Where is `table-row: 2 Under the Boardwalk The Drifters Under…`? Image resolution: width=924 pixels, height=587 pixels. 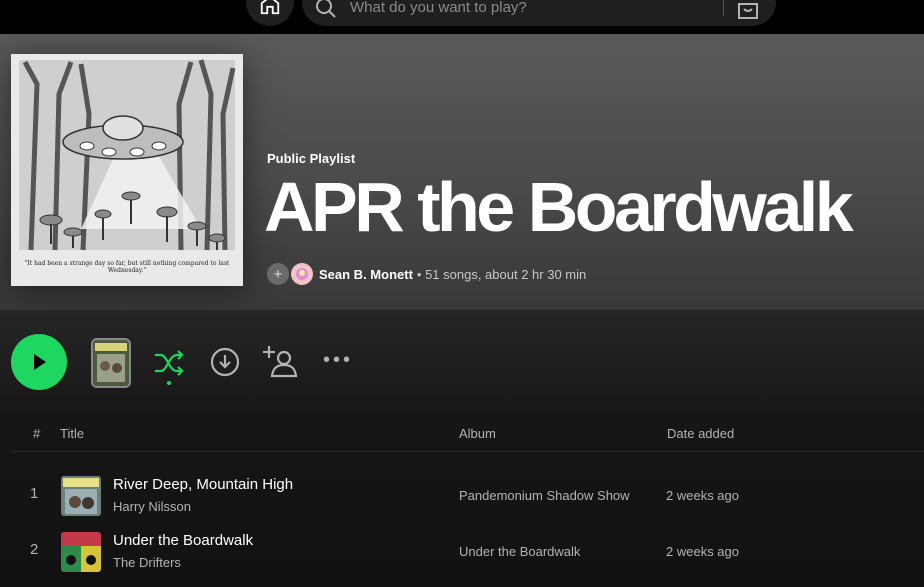
table-row: 2 Under the Boardwalk The Drifters Under… is located at coordinates (462, 552).